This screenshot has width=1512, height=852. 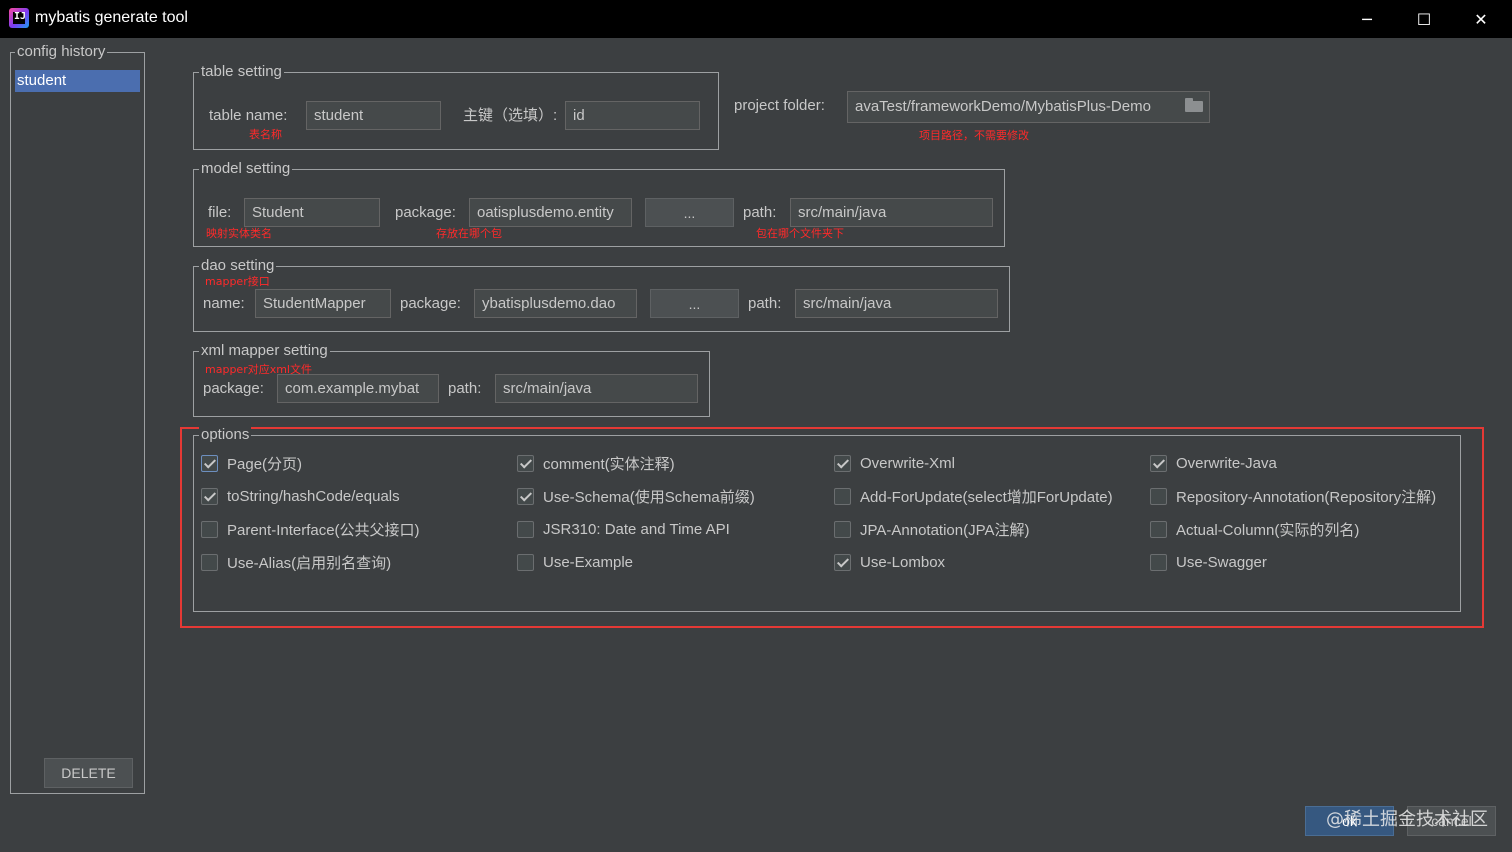 What do you see at coordinates (309, 563) in the screenshot?
I see `option-label: Use-Alias(启用别名查询)` at bounding box center [309, 563].